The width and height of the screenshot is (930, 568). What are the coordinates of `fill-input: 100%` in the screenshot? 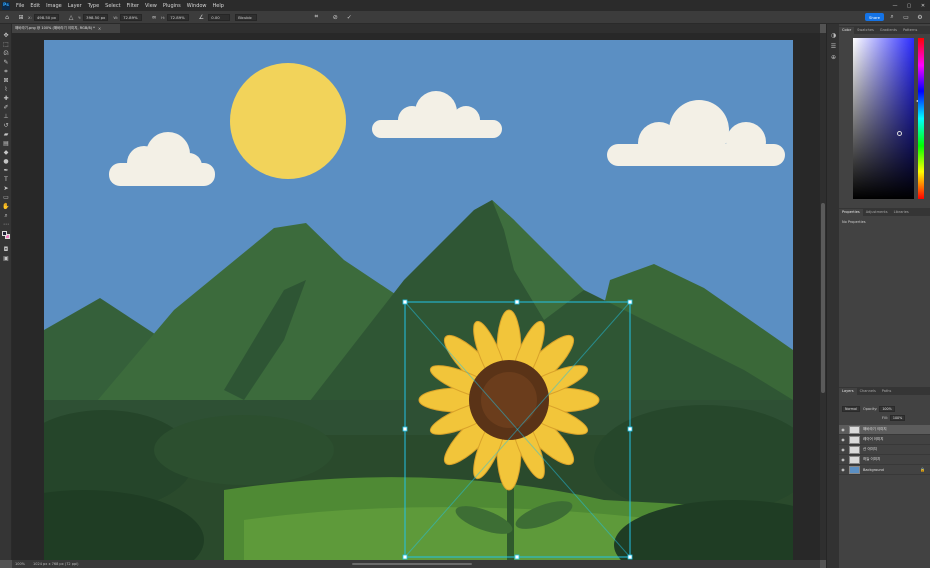 It's located at (897, 417).